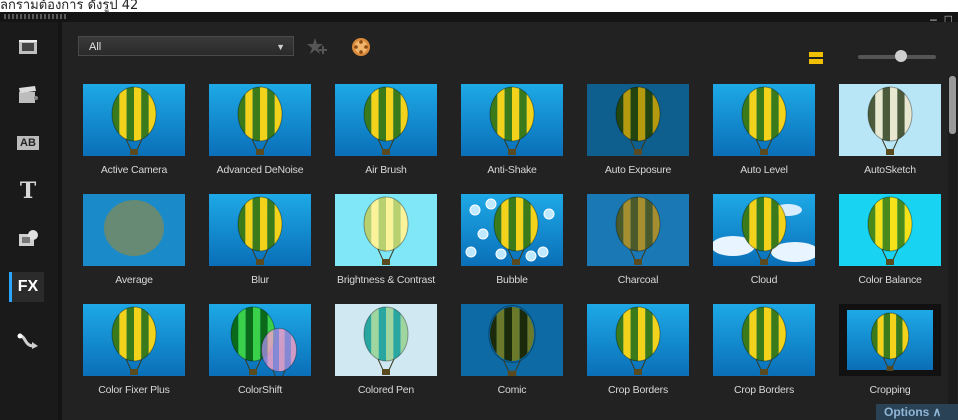 Image resolution: width=958 pixels, height=420 pixels. I want to click on list-view-icon, so click(816, 58).